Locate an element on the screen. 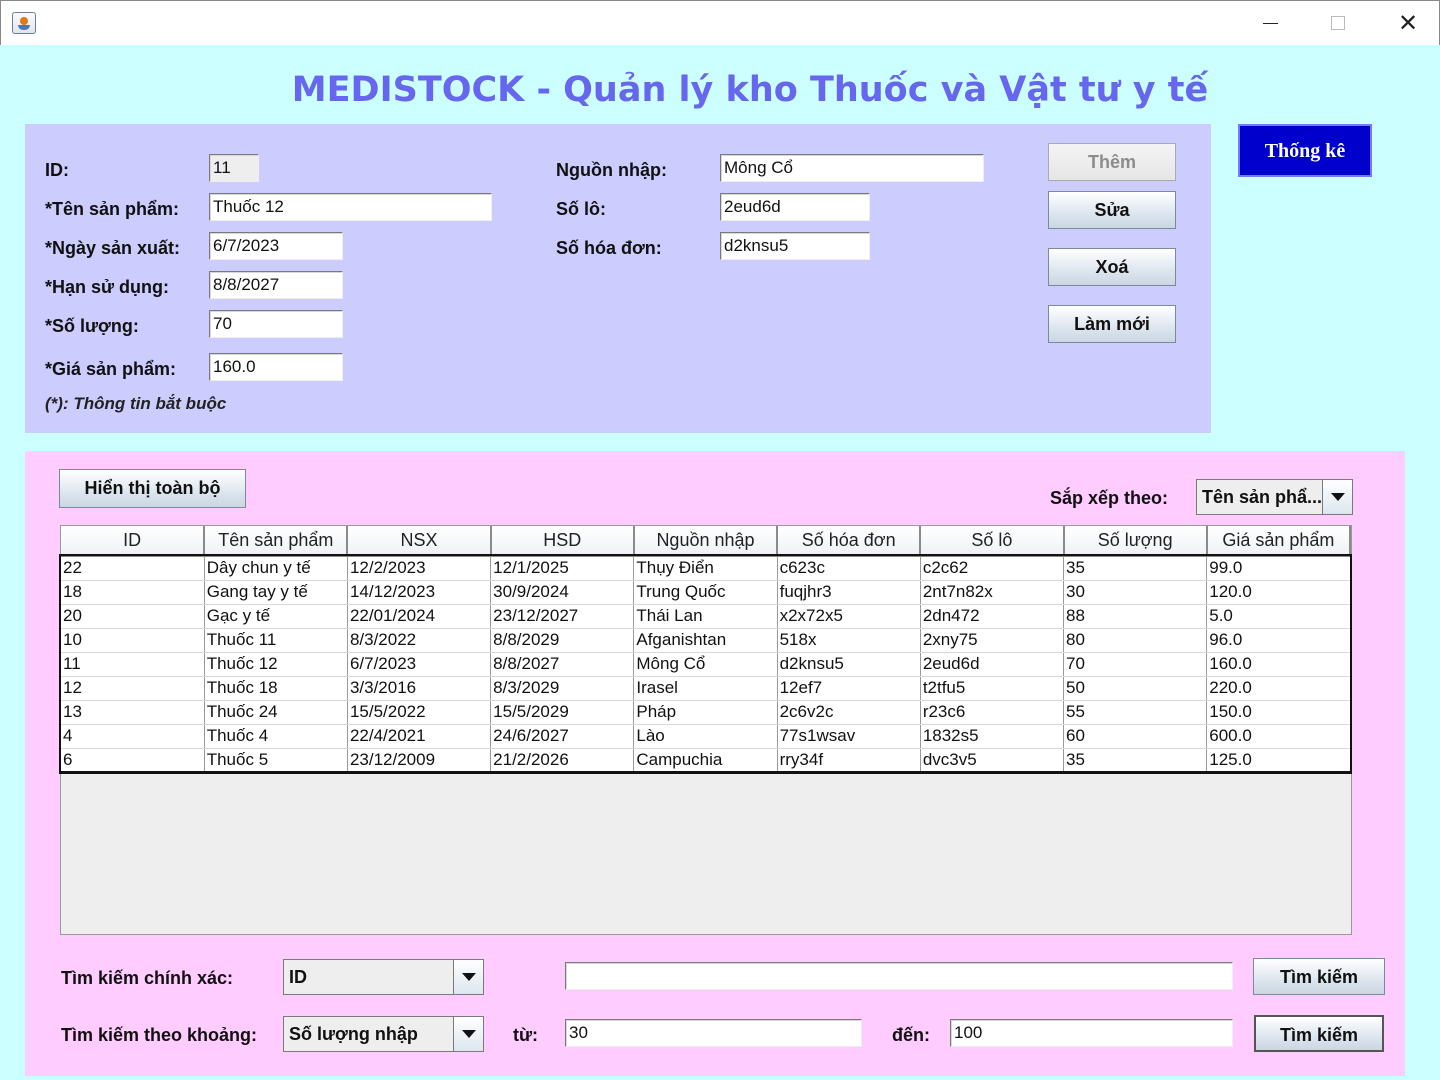 The height and width of the screenshot is (1080, 1440). range-search-field-select: Số lượng nhập is located at coordinates (383, 1034).